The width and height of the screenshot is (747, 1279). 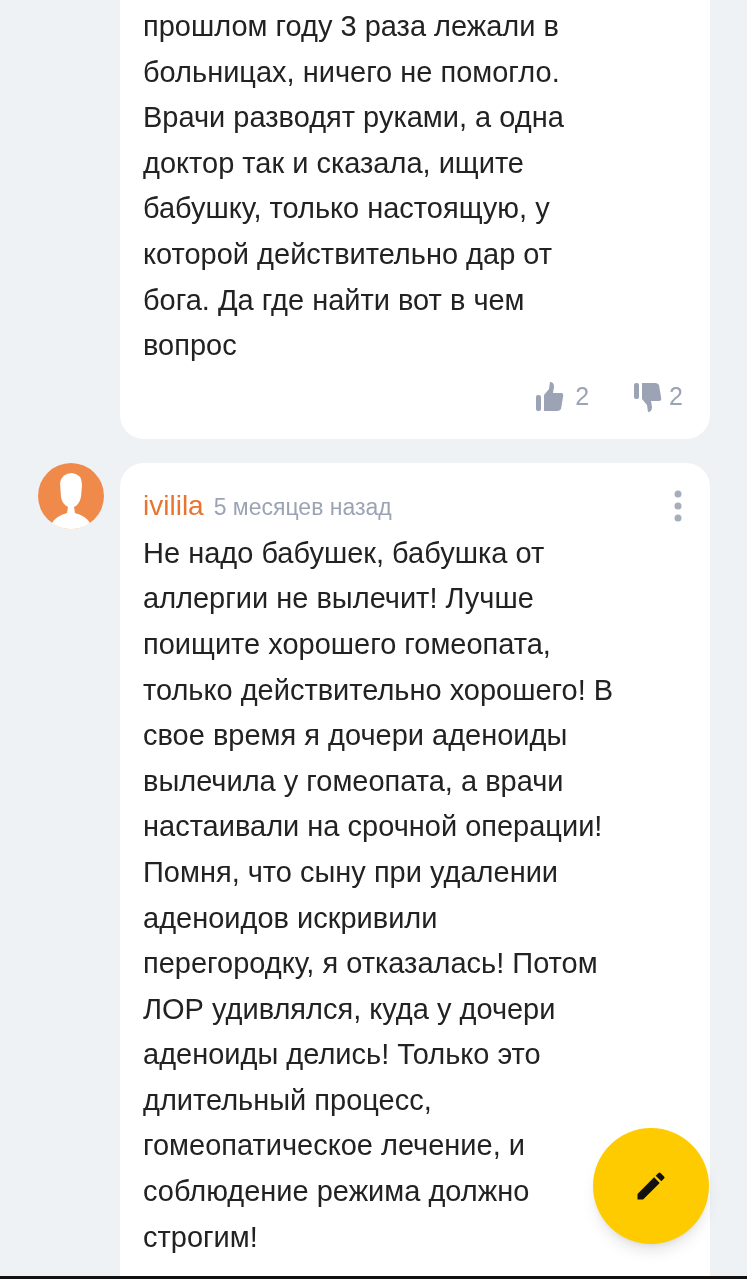 I want to click on more-icon, so click(x=678, y=505).